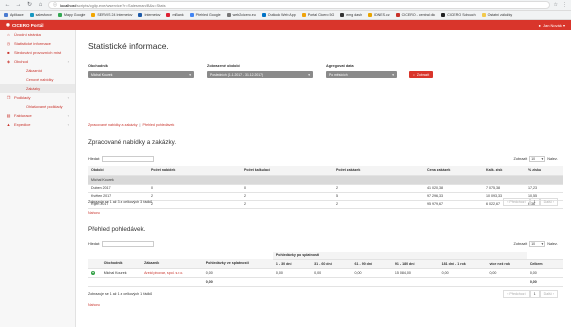  What do you see at coordinates (556, 5) in the screenshot?
I see `bookmark-star-icon: ☆` at bounding box center [556, 5].